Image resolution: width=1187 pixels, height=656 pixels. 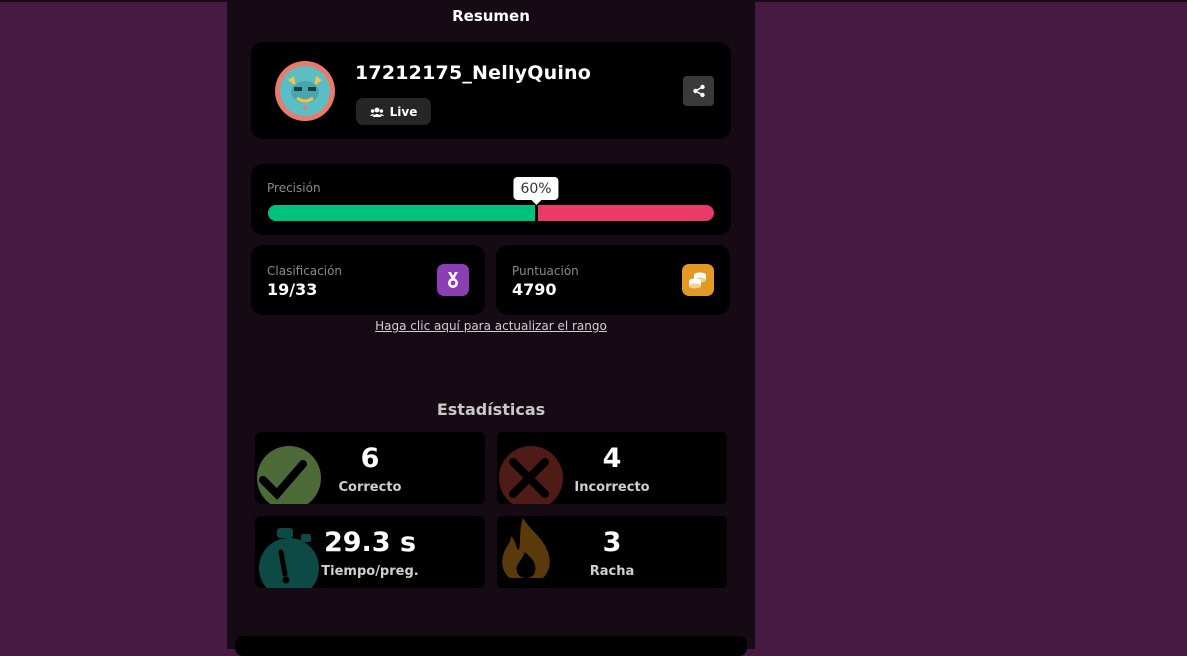 What do you see at coordinates (491, 16) in the screenshot?
I see `summary-title: Resumen` at bounding box center [491, 16].